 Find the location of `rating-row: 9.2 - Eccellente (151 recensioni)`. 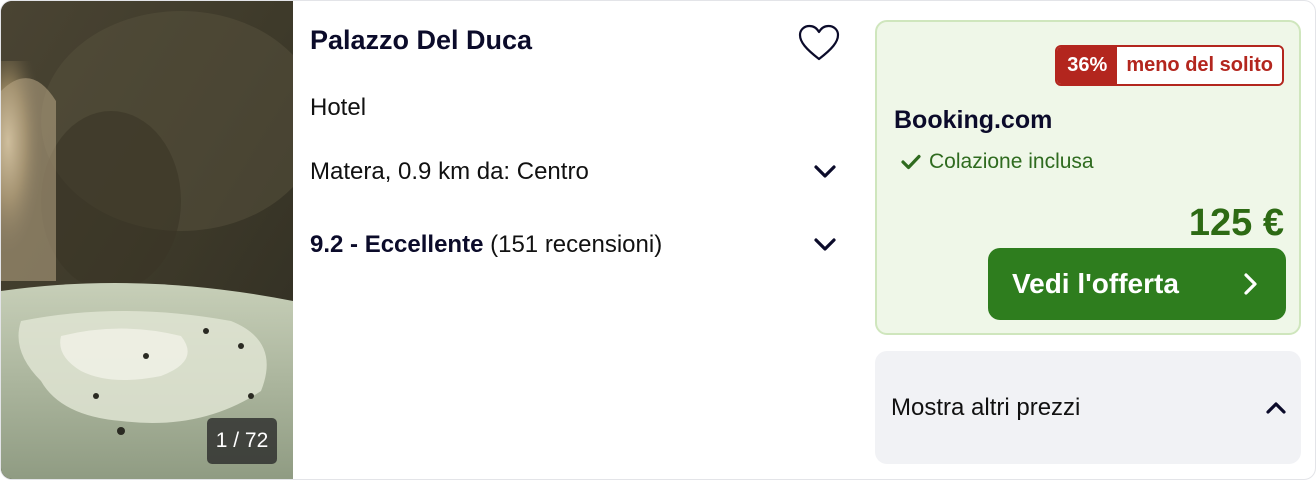

rating-row: 9.2 - Eccellente (151 recensioni) is located at coordinates (575, 245).